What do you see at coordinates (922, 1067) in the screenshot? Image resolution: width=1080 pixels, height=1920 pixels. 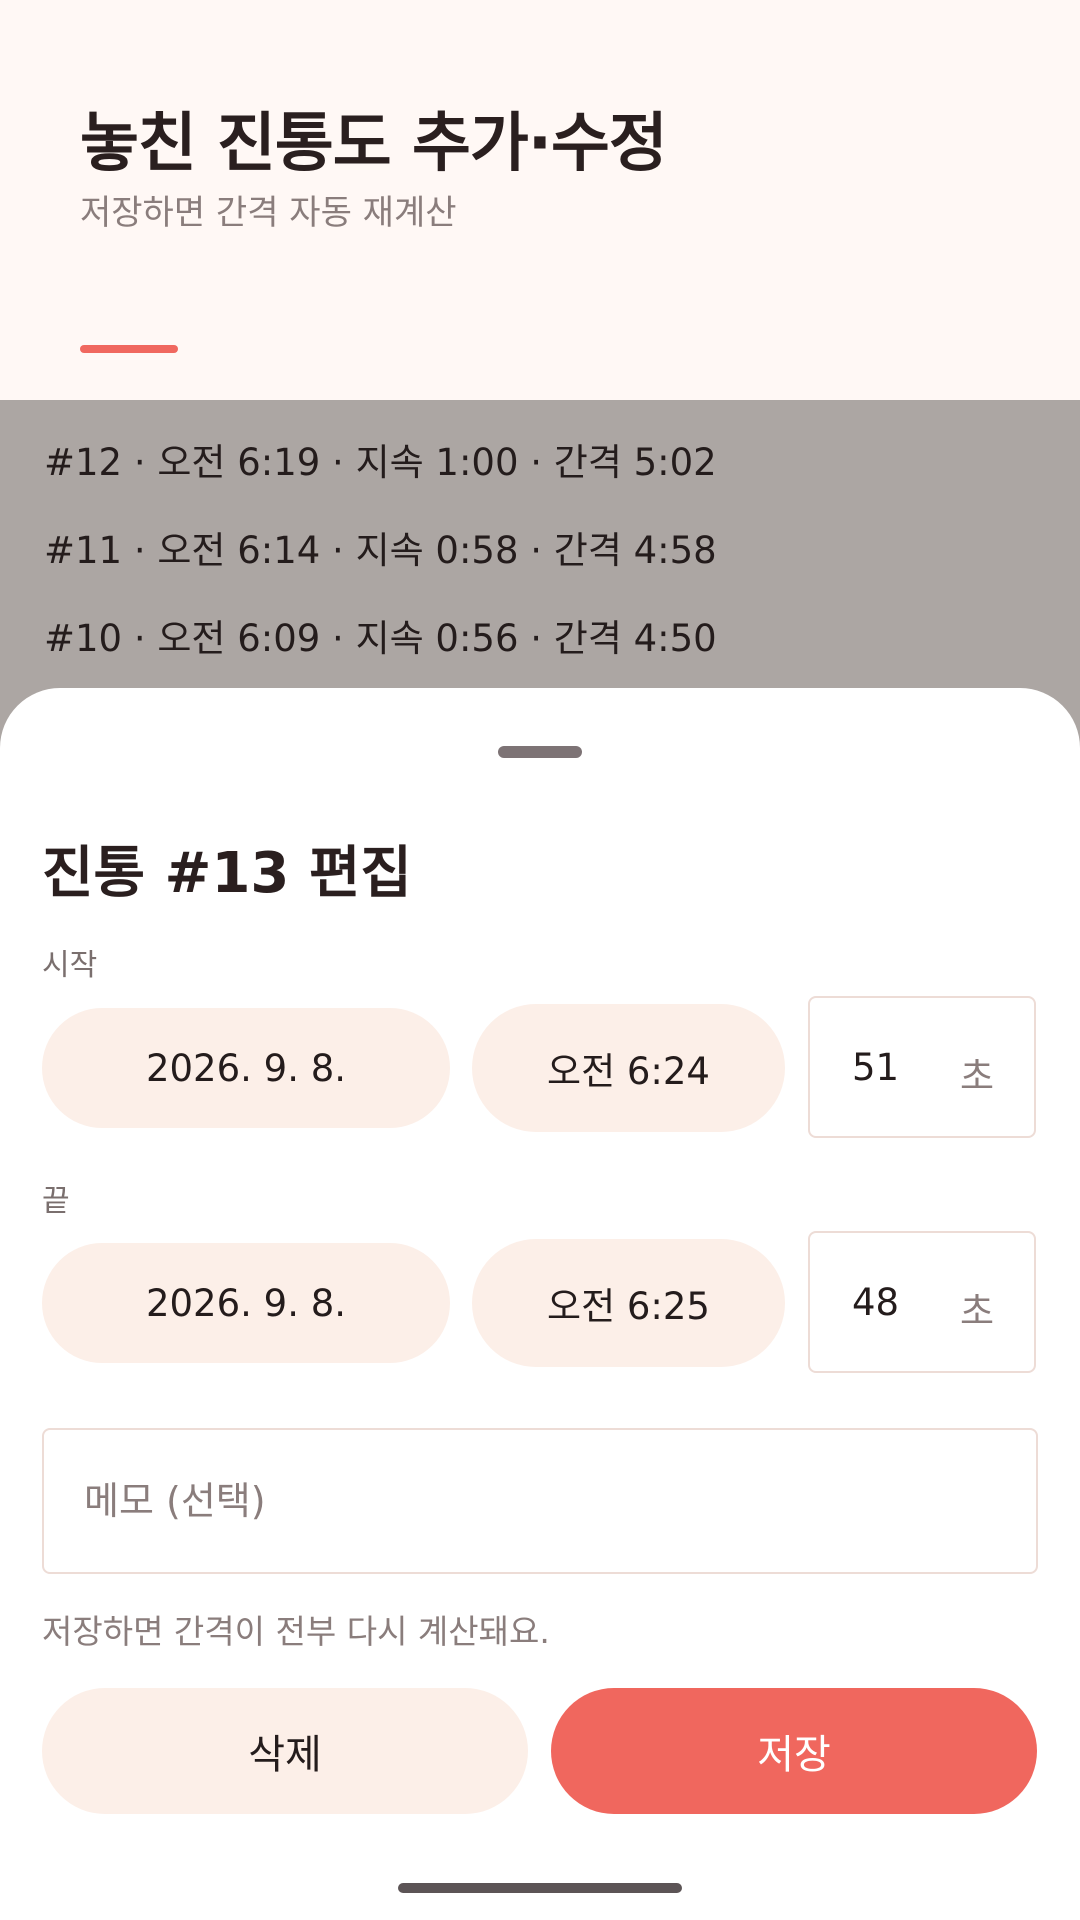 I see `start-seconds-field: 51 초` at bounding box center [922, 1067].